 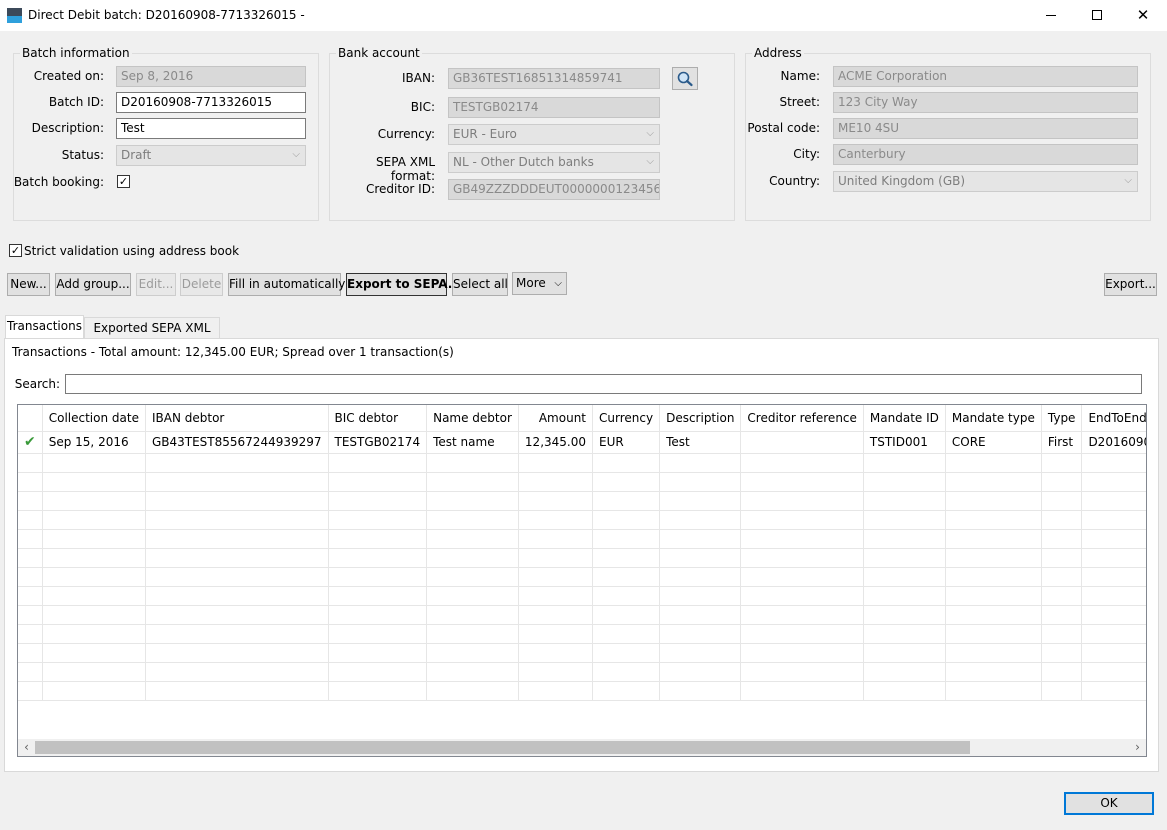 I want to click on more-button: More ⌵, so click(x=539, y=283).